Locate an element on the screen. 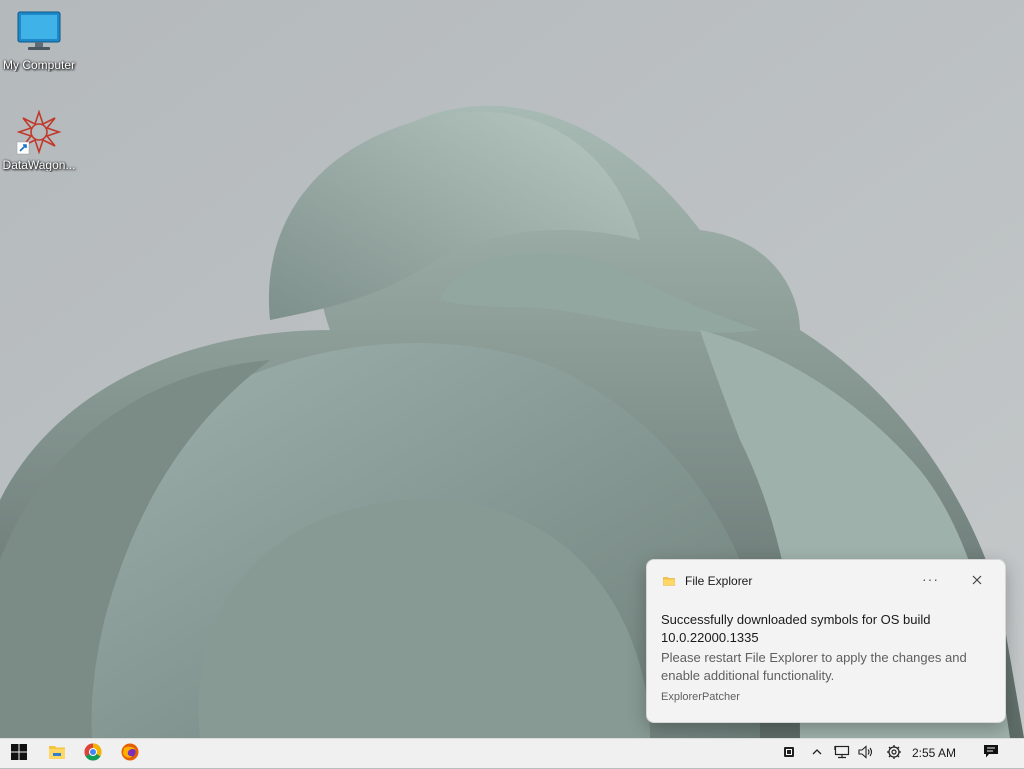 The height and width of the screenshot is (769, 1024). volume-button is located at coordinates (866, 754).